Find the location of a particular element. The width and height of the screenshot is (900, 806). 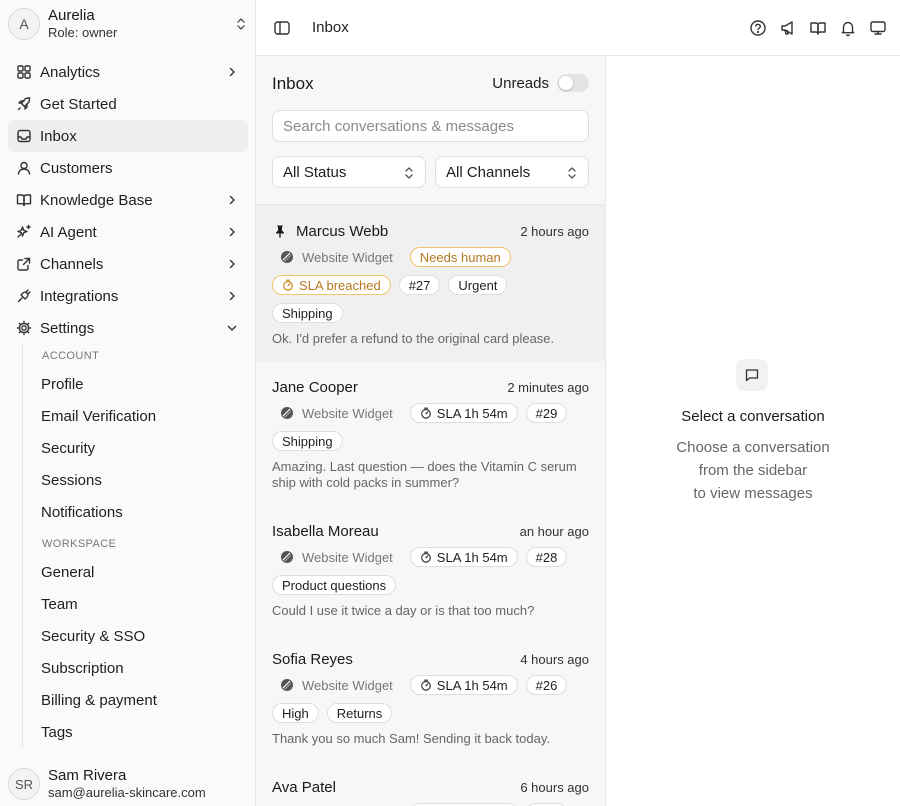

settings-item-notifications: Notifications is located at coordinates (135, 512).